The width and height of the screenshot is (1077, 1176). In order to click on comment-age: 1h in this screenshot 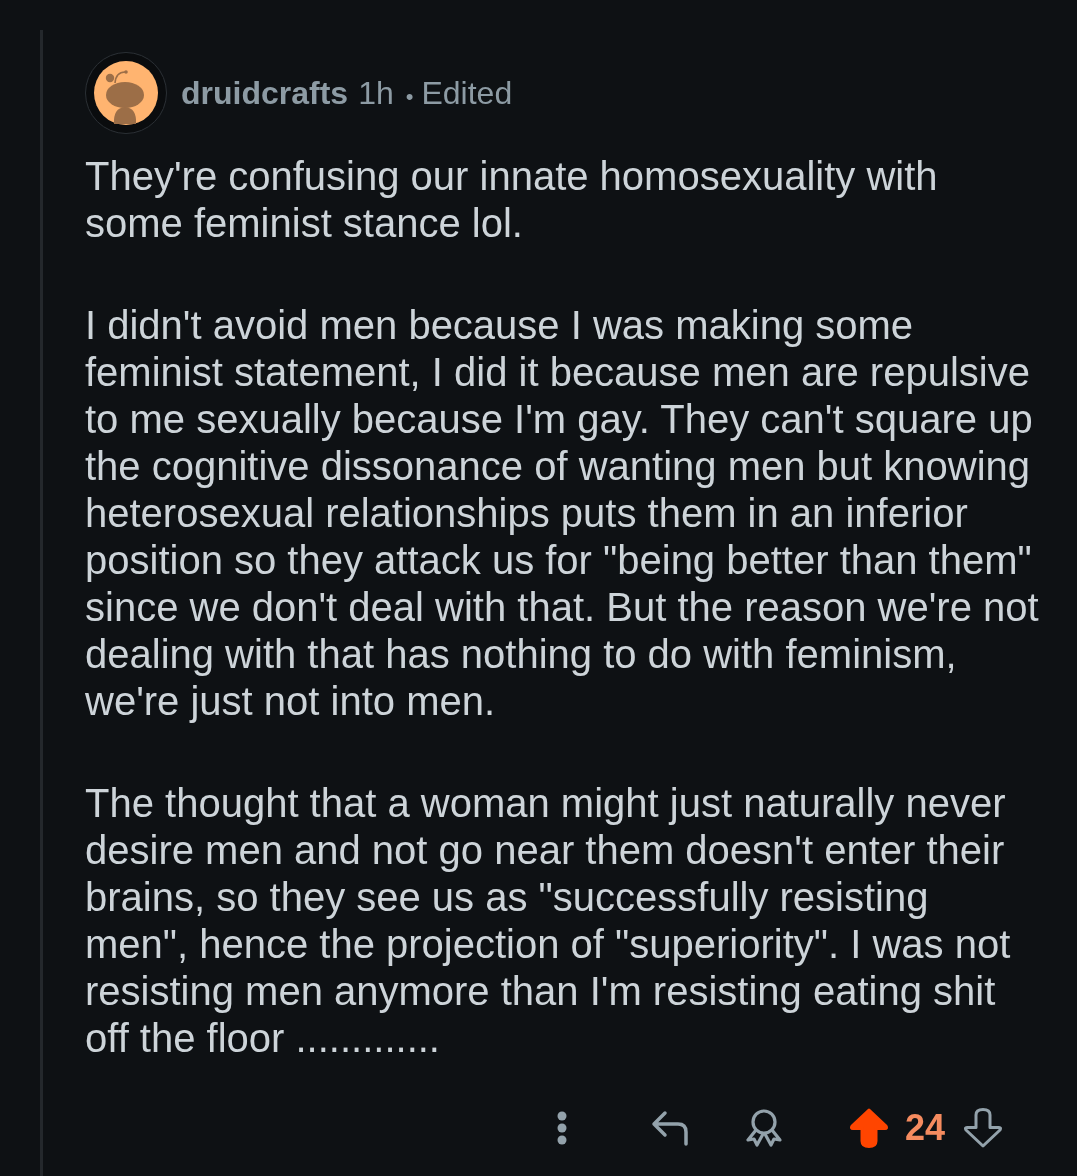, I will do `click(376, 93)`.